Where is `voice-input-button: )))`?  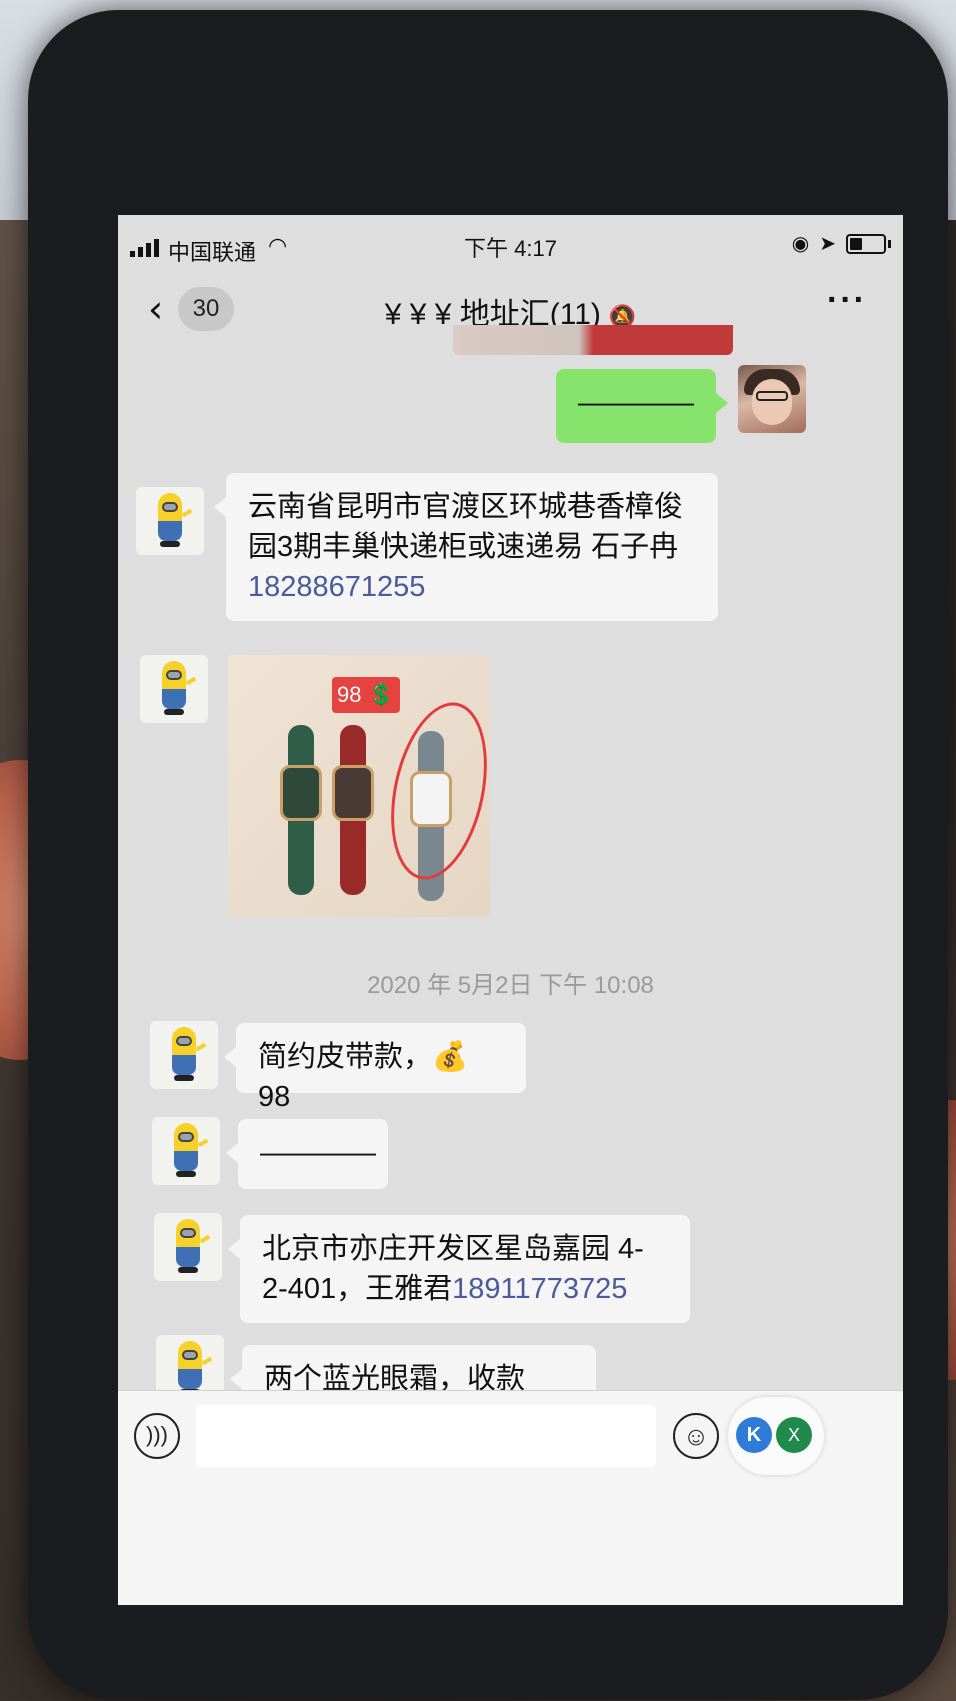 voice-input-button: ))) is located at coordinates (157, 1436).